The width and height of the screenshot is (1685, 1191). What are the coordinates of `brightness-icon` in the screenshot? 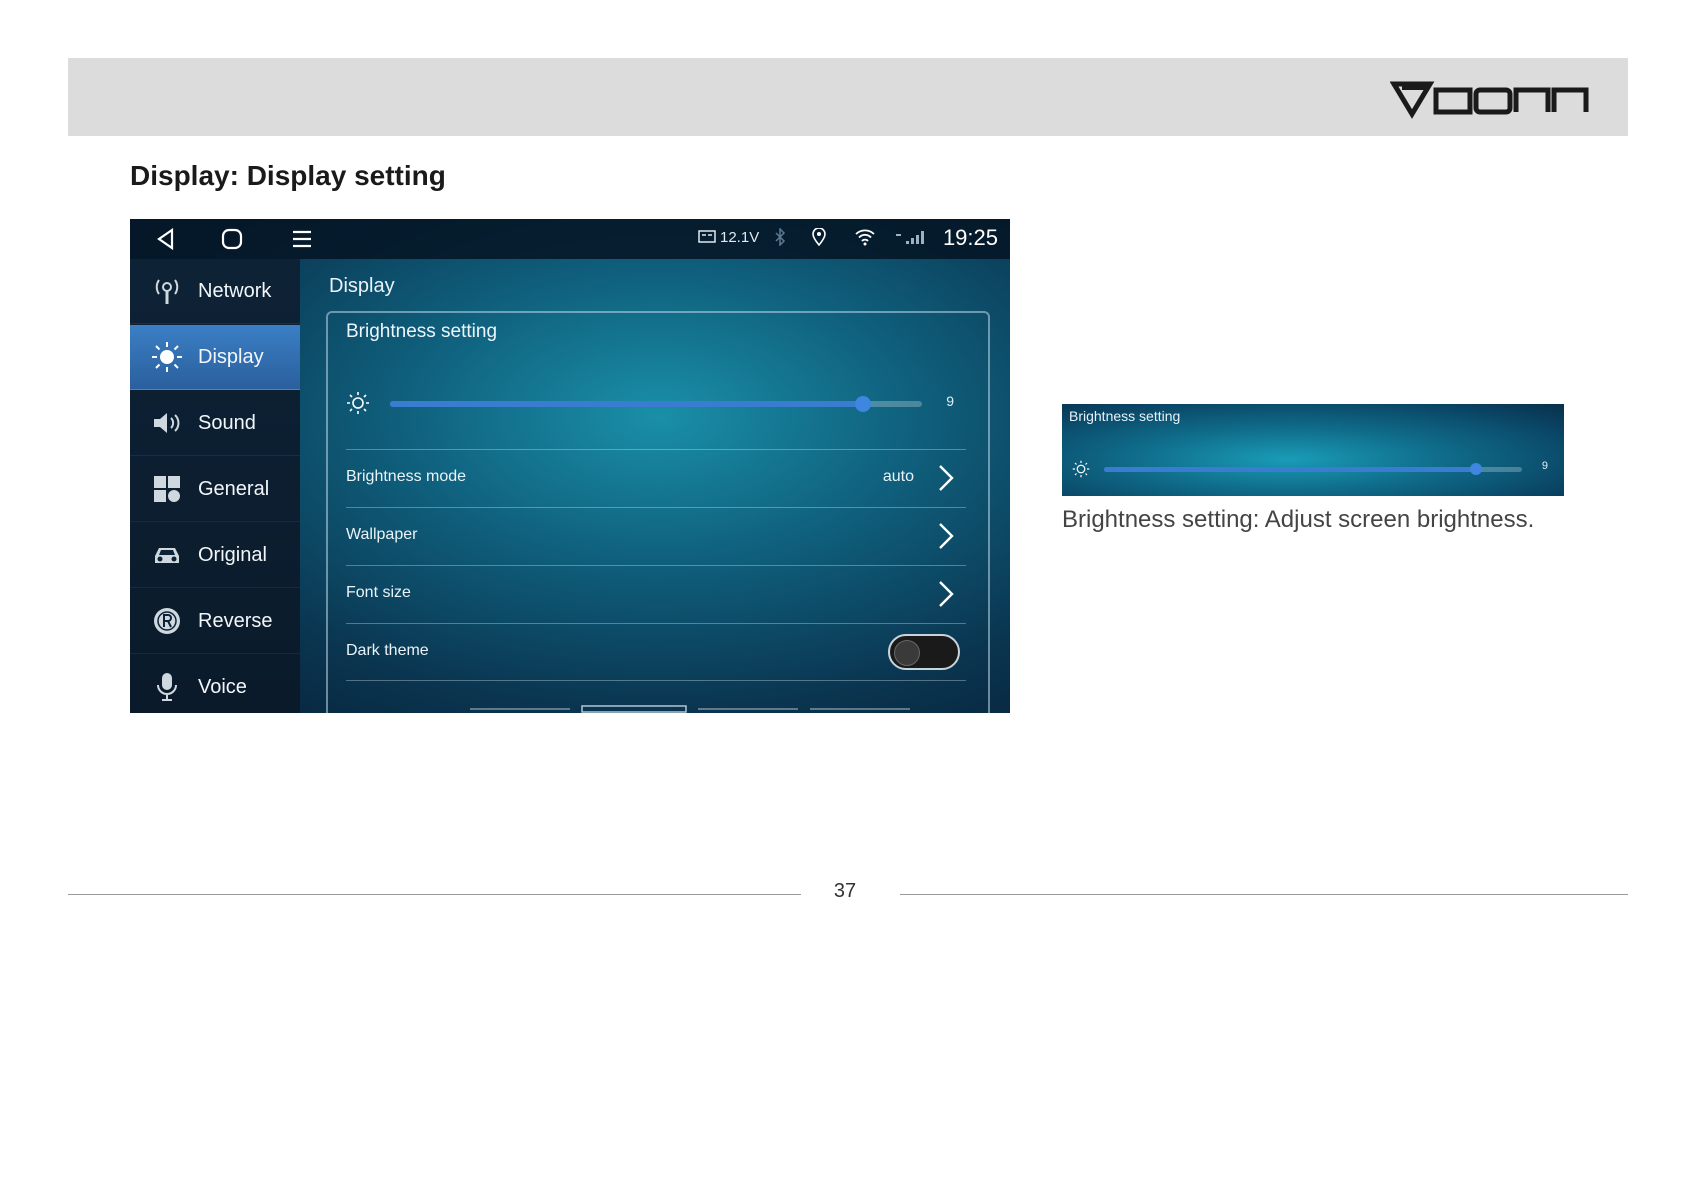 It's located at (167, 357).